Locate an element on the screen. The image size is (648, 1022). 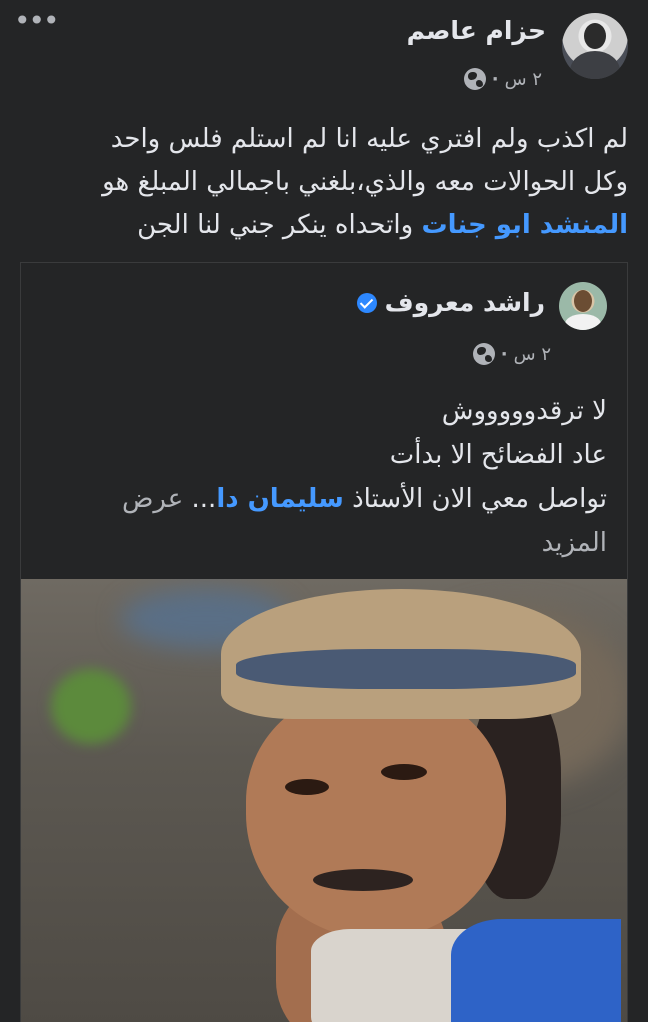
mention-link: سليمان دا is located at coordinates (280, 499).